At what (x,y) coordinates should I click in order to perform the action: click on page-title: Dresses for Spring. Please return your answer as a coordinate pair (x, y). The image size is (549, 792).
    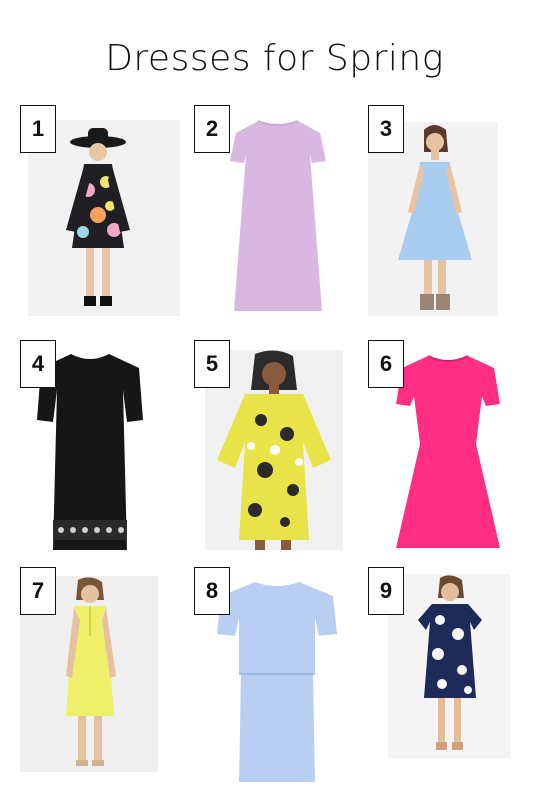
    Looking at the image, I should click on (274, 58).